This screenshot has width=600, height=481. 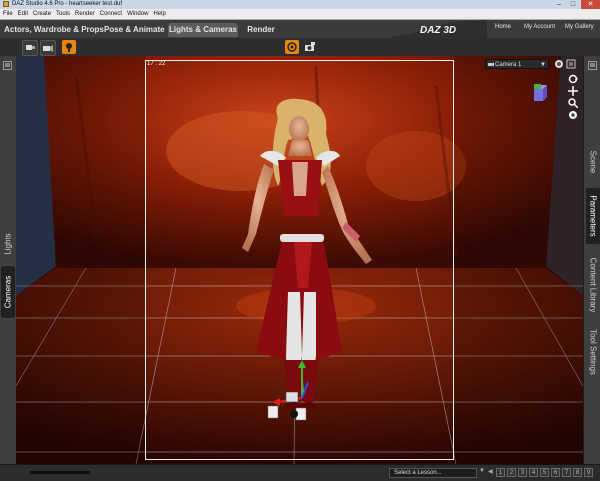 What do you see at coordinates (544, 472) in the screenshot?
I see `lesson-page-5: 5` at bounding box center [544, 472].